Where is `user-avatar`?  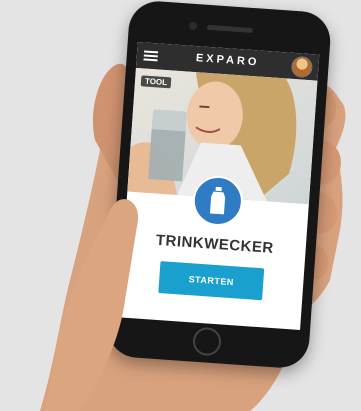
user-avatar is located at coordinates (302, 67).